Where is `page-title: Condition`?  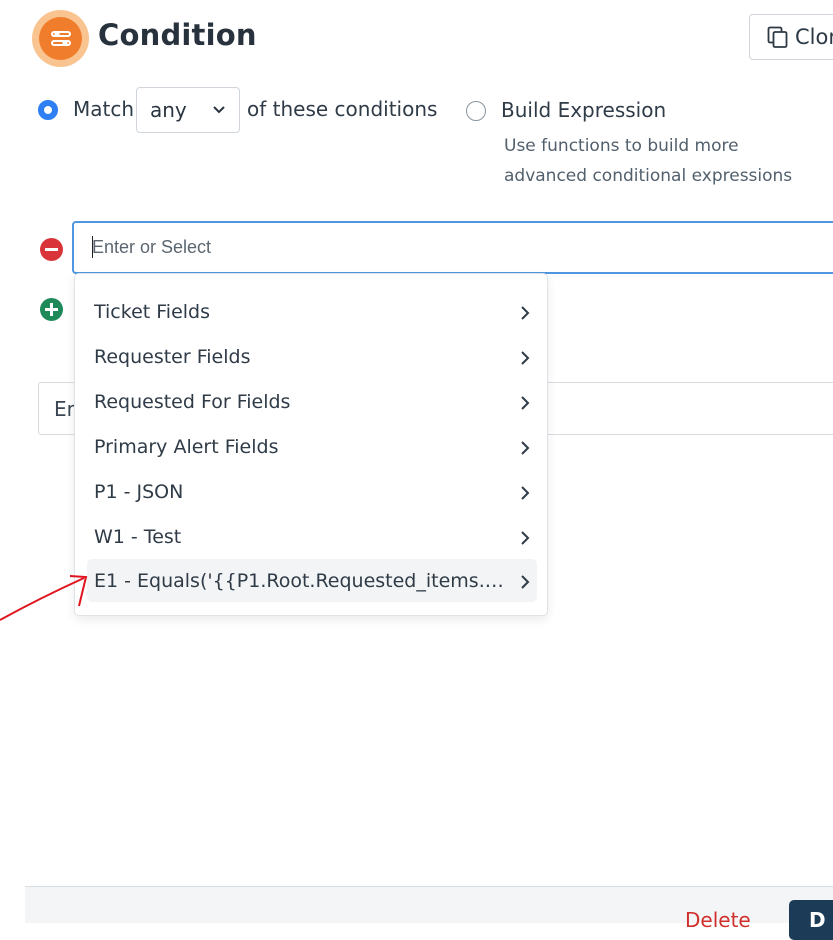 page-title: Condition is located at coordinates (177, 35).